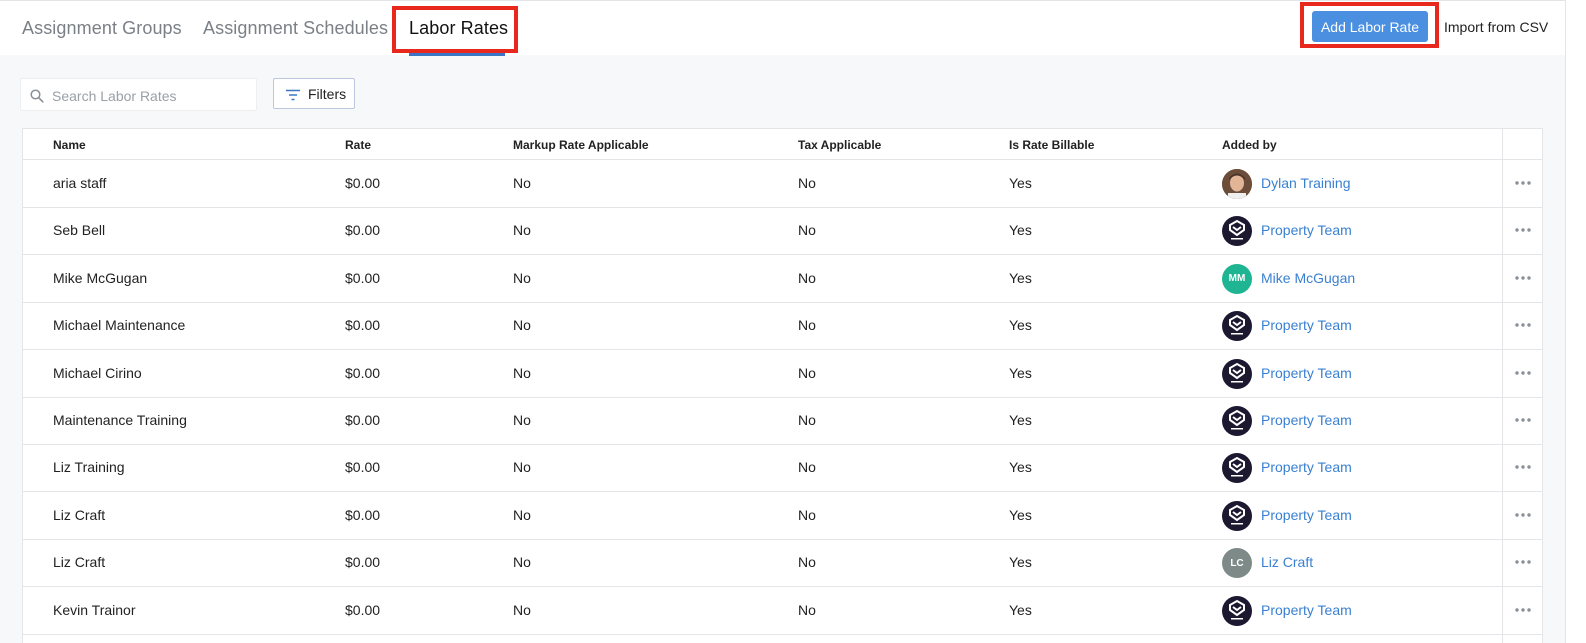 Image resolution: width=1586 pixels, height=643 pixels. I want to click on user-initials-avatar: MM, so click(1237, 278).